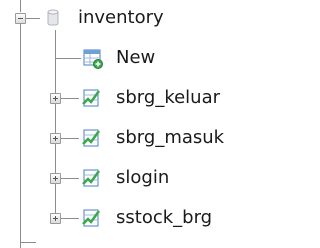  I want to click on table-label: slogin, so click(143, 177).